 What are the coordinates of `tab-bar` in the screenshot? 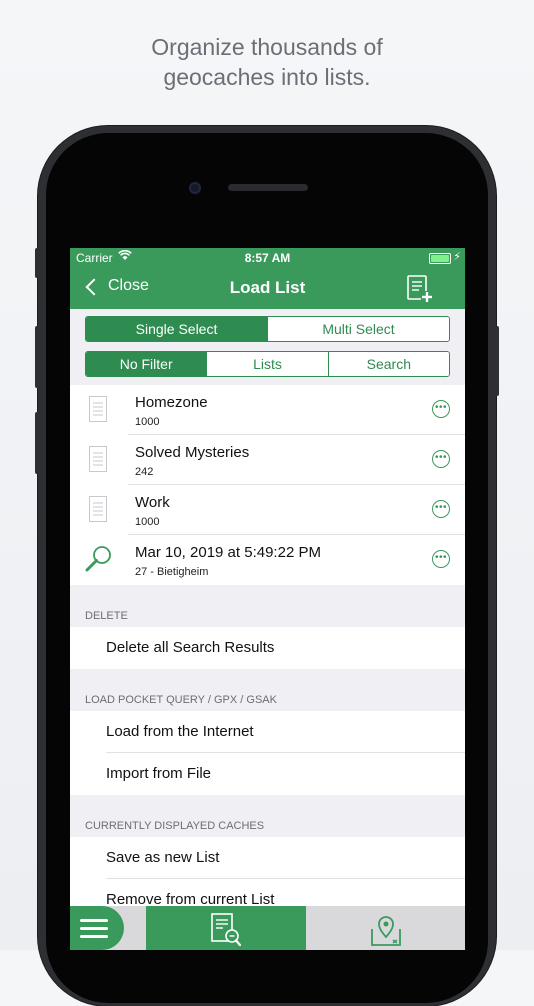 It's located at (267, 928).